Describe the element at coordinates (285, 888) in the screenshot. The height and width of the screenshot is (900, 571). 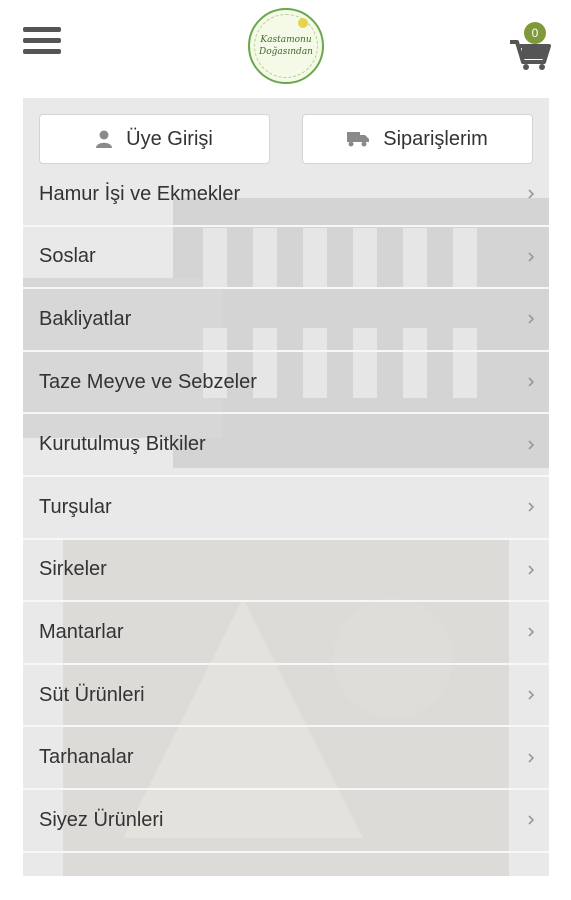
I see `bottom-edge` at that location.